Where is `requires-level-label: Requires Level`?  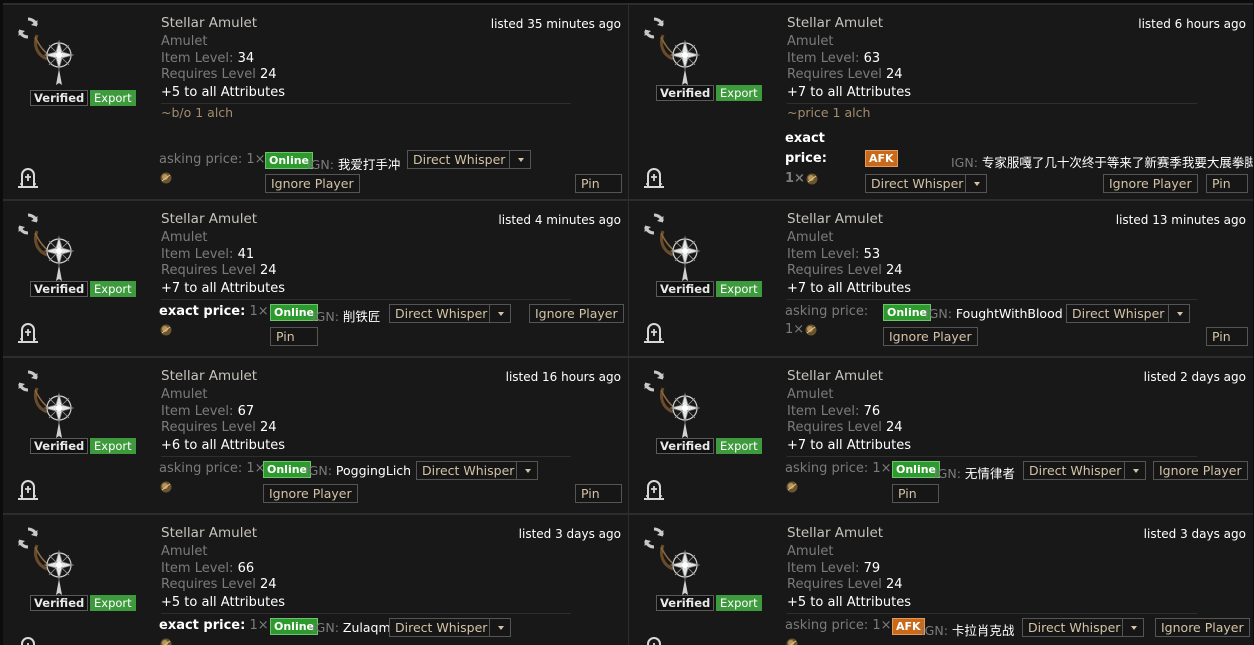
requires-level-label: Requires Level is located at coordinates (834, 584).